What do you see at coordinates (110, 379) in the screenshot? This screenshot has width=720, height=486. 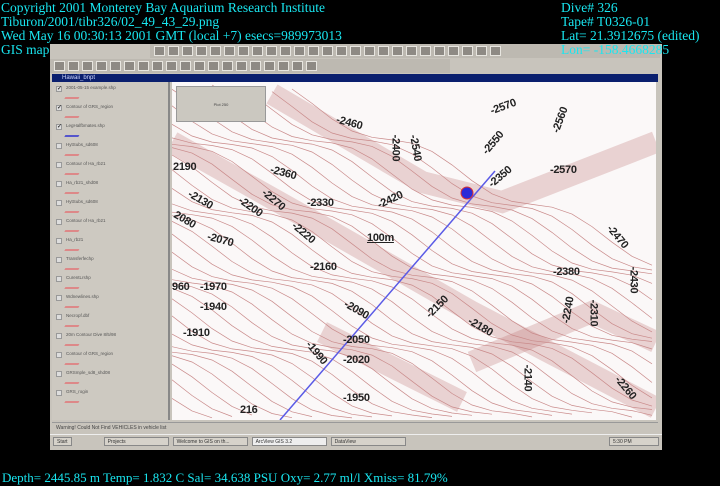 I see `legend-item: GRSmple_sd8_shd08` at bounding box center [110, 379].